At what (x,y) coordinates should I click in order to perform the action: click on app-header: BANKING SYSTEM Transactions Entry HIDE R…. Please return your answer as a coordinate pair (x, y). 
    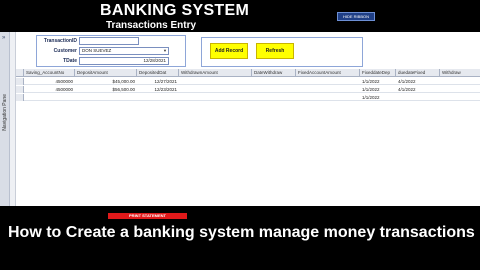
    Looking at the image, I should click on (240, 16).